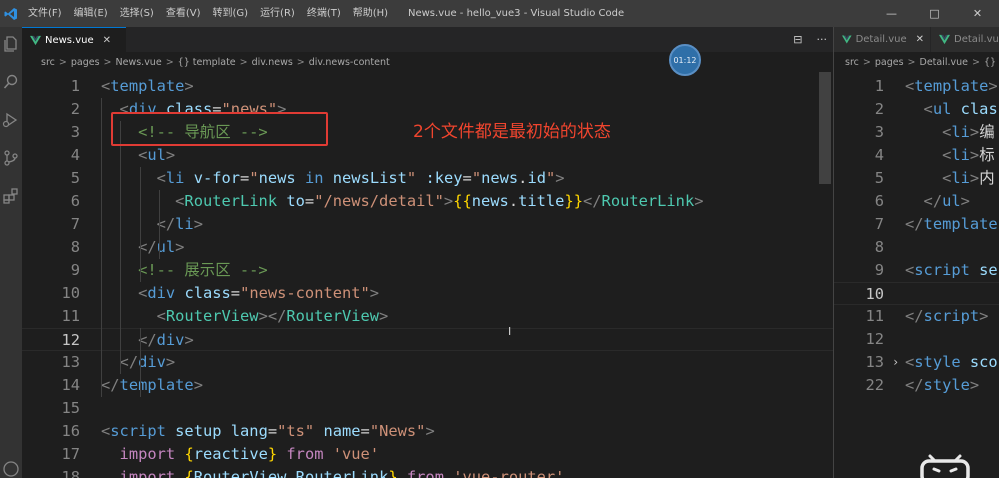 The image size is (999, 478). Describe the element at coordinates (272, 62) in the screenshot. I see `breadcrumb-item: div.news` at that location.